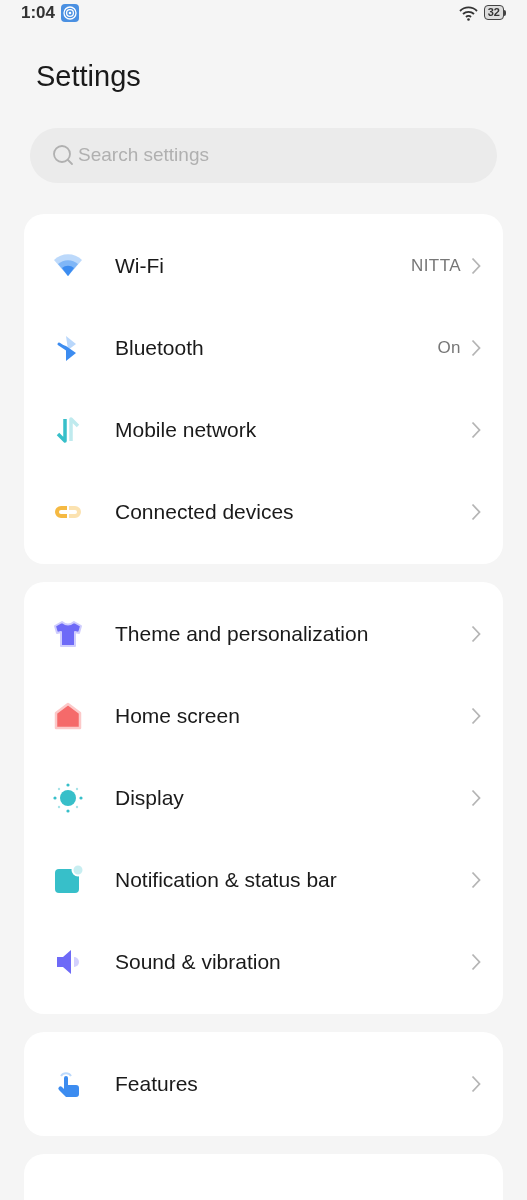 The width and height of the screenshot is (527, 1200). What do you see at coordinates (178, 715) in the screenshot?
I see `row-label: Home screen` at bounding box center [178, 715].